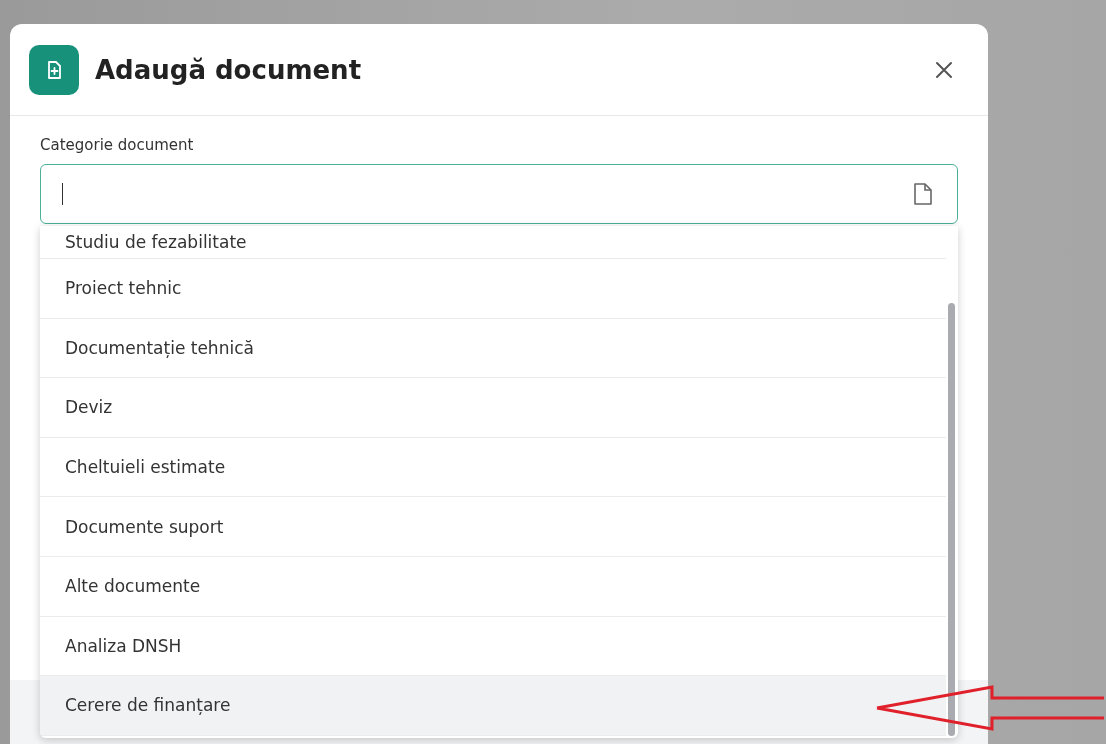 The width and height of the screenshot is (1106, 744). Describe the element at coordinates (493, 706) in the screenshot. I see `option-item: Cerere de finanțare` at that location.